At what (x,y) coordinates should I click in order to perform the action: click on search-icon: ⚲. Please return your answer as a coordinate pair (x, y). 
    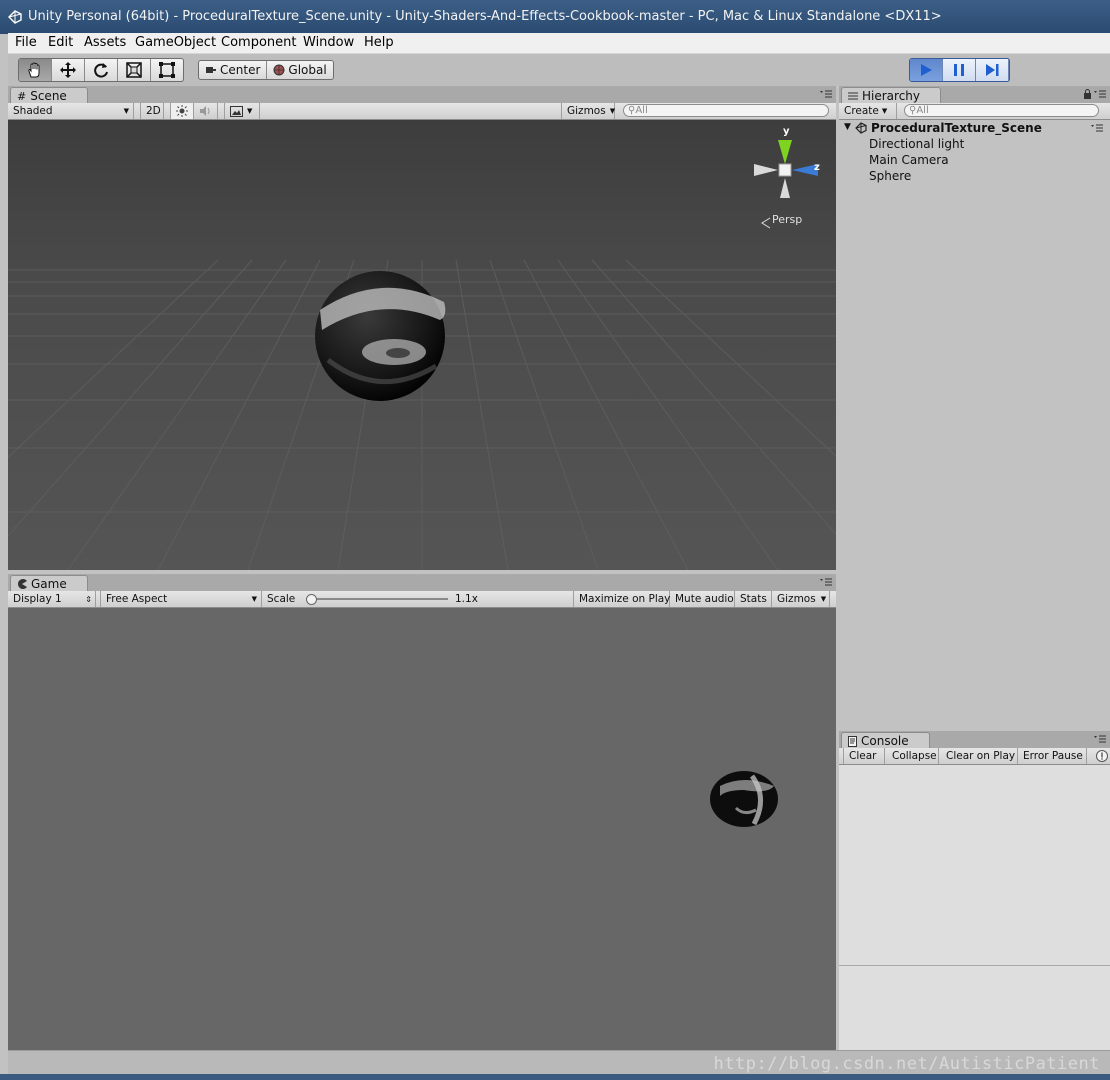
    Looking at the image, I should click on (632, 110).